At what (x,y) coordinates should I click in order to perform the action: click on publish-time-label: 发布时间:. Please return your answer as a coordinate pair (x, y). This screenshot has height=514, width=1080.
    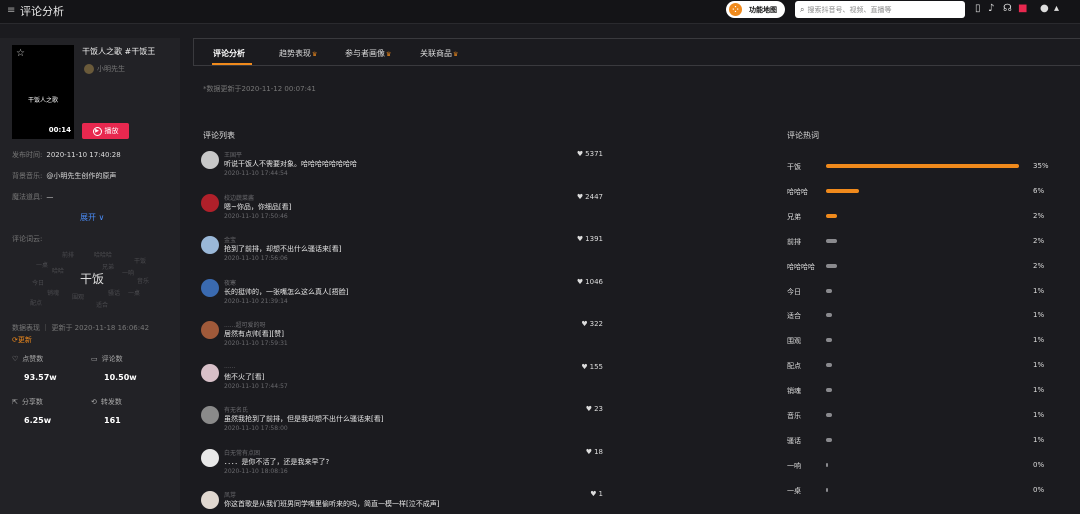
    Looking at the image, I should click on (27, 155).